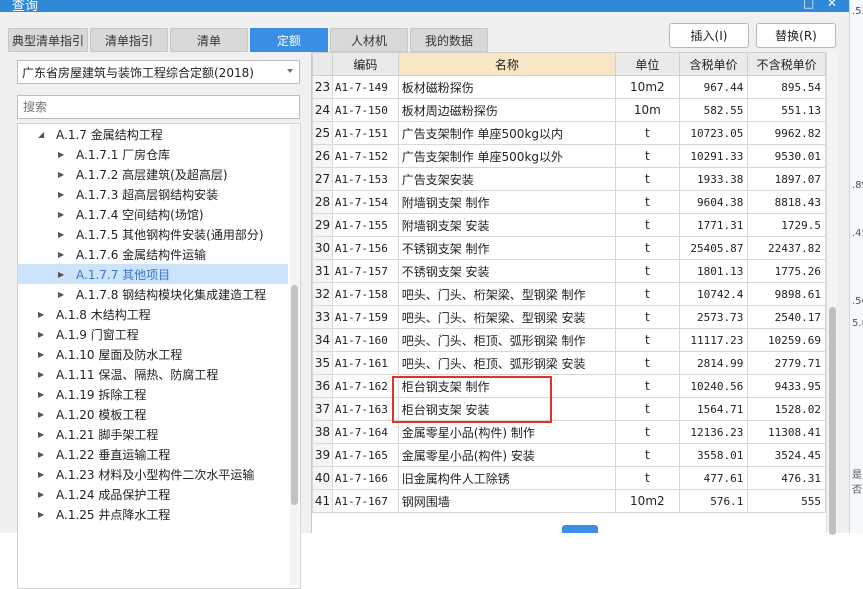 This screenshot has width=863, height=589. What do you see at coordinates (713, 202) in the screenshot?
I see `price-incl-tax: 9604.38` at bounding box center [713, 202].